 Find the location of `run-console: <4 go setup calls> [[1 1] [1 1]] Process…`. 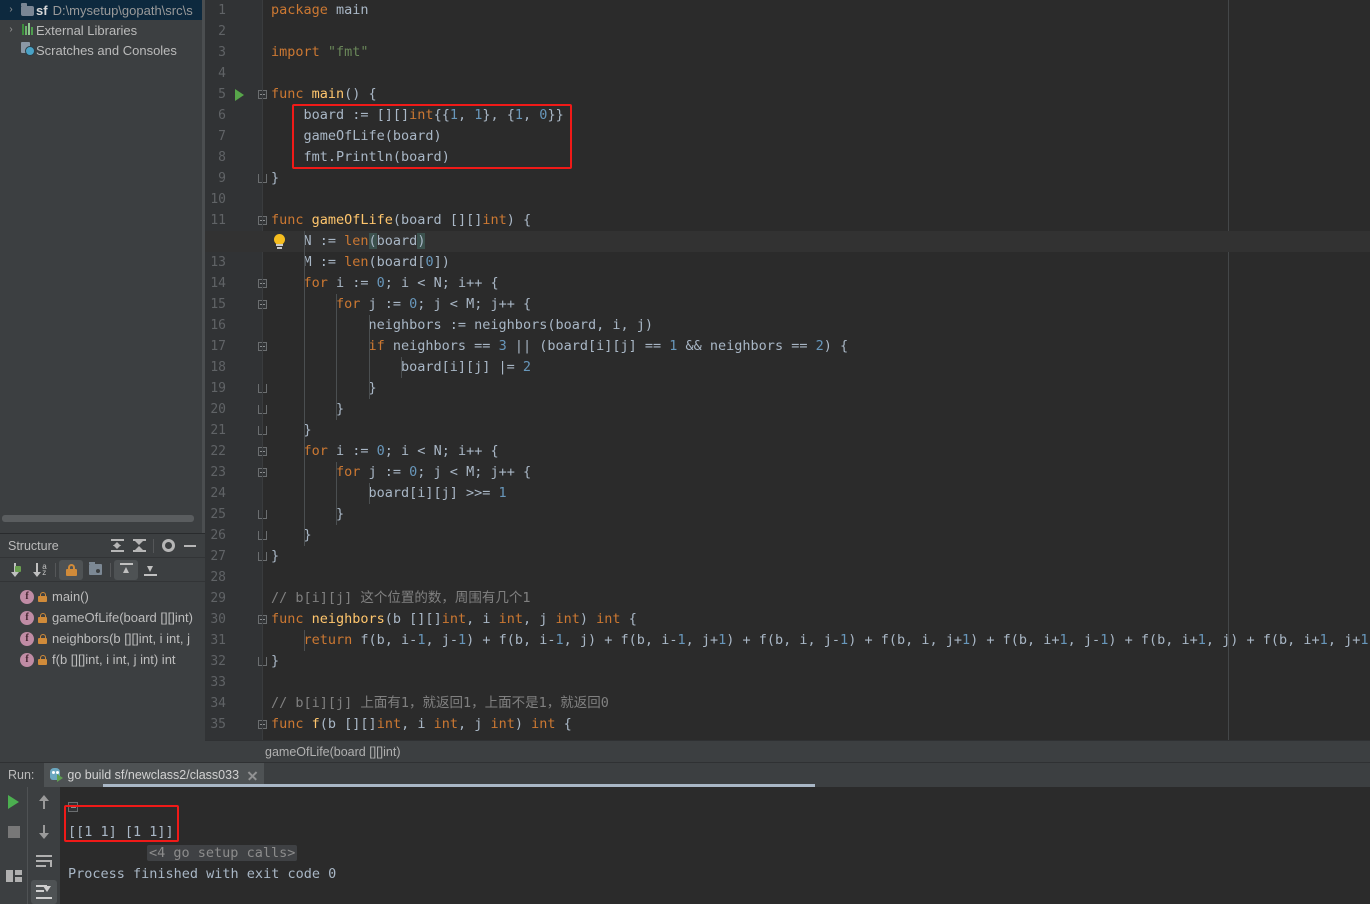

run-console: <4 go setup calls> [[1 1] [1 1]] Process… is located at coordinates (715, 845).